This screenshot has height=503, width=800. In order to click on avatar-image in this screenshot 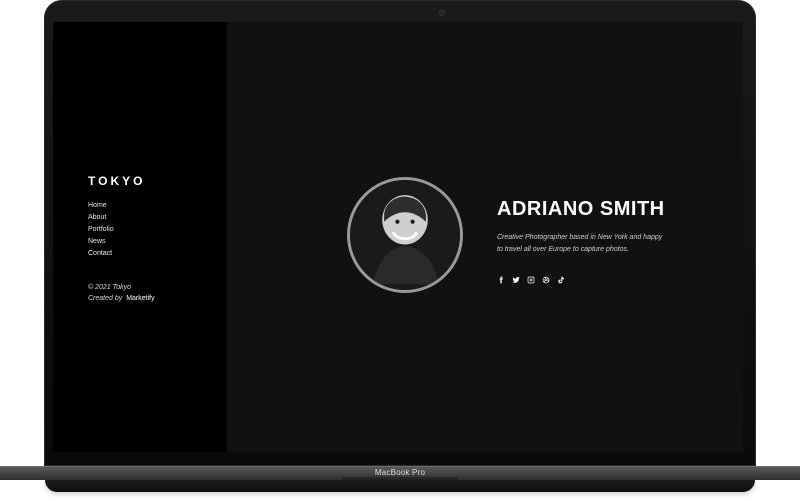, I will do `click(405, 235)`.